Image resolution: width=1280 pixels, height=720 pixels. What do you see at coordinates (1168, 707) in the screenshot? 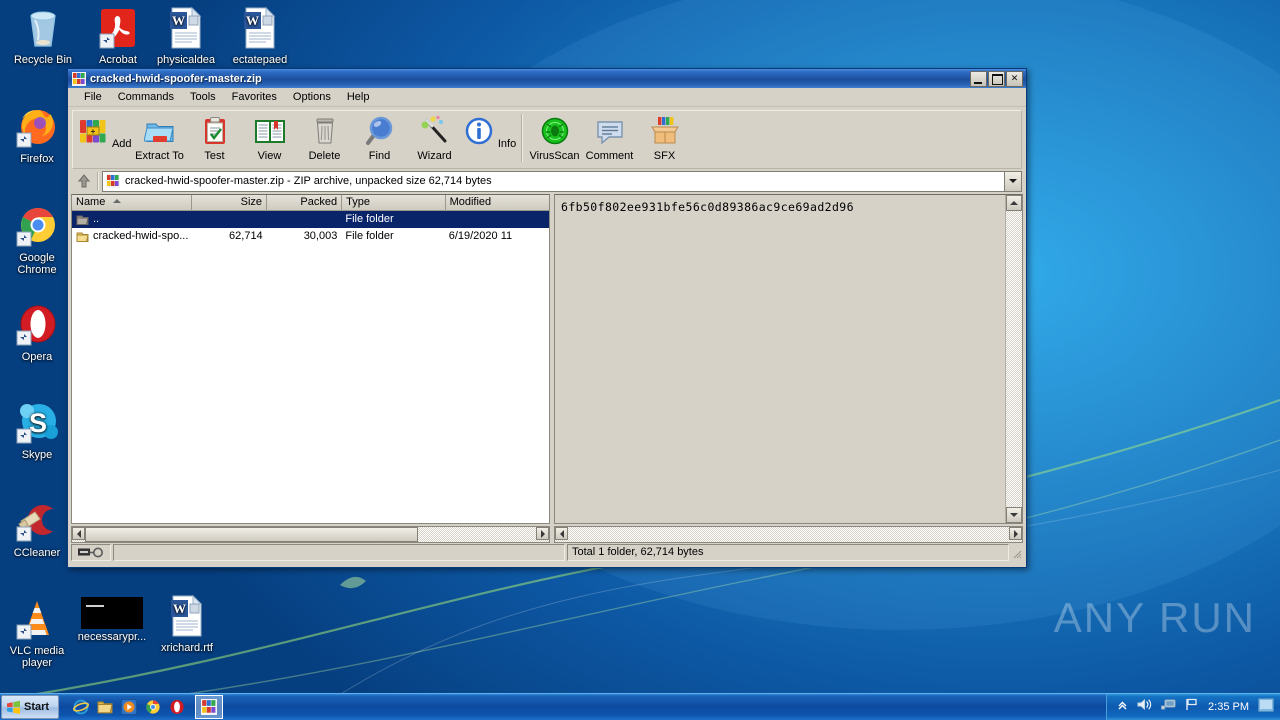
I see `network-icon` at bounding box center [1168, 707].